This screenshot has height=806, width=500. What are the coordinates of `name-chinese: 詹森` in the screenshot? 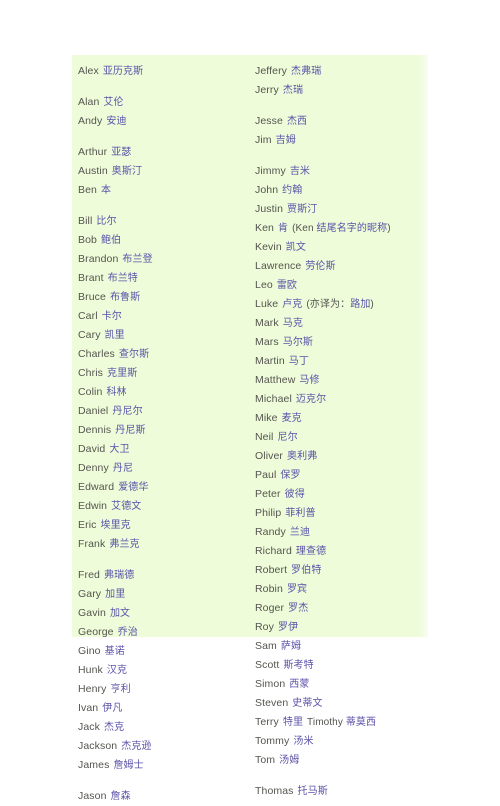 It's located at (121, 796).